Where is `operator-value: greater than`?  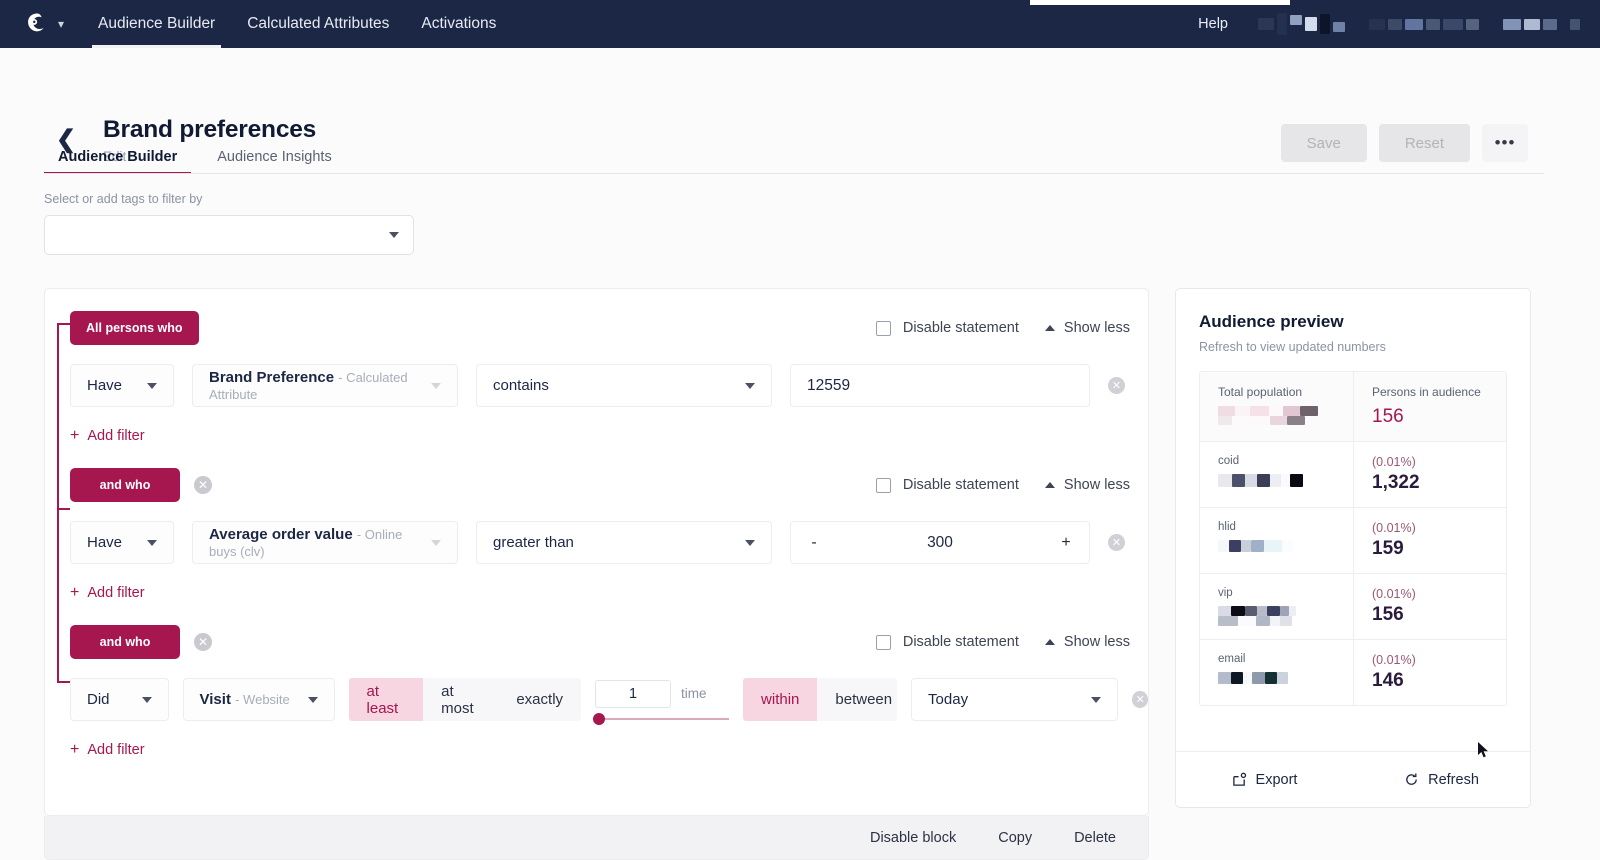 operator-value: greater than is located at coordinates (533, 542).